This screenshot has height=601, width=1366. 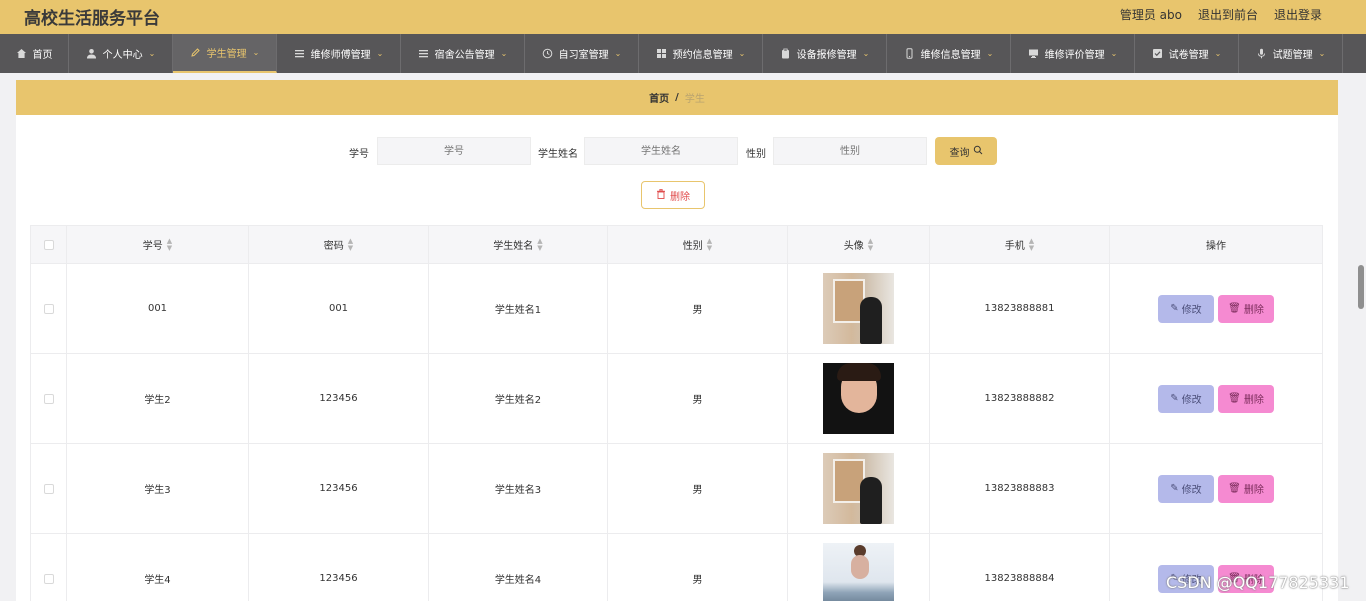 What do you see at coordinates (1291, 53) in the screenshot?
I see `nav-item-question-management: 试题管理 ⌄` at bounding box center [1291, 53].